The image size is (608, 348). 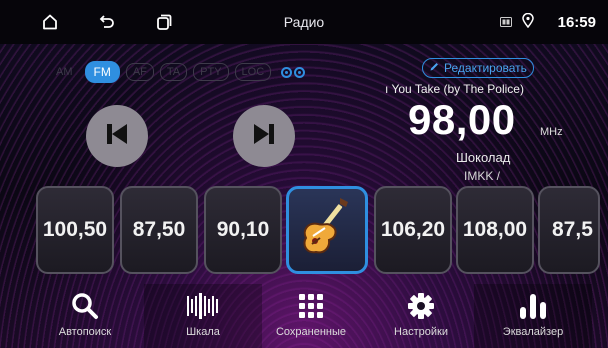 What do you see at coordinates (139, 72) in the screenshot?
I see `mode-af: AF` at bounding box center [139, 72].